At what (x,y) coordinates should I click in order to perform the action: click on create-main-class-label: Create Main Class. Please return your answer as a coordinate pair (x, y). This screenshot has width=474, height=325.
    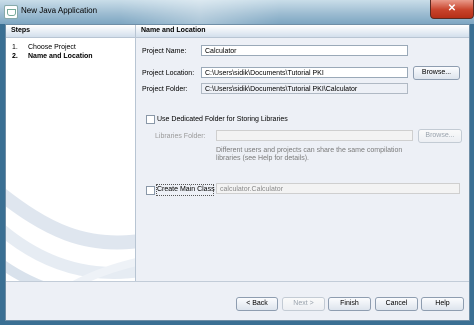
    Looking at the image, I should click on (186, 189).